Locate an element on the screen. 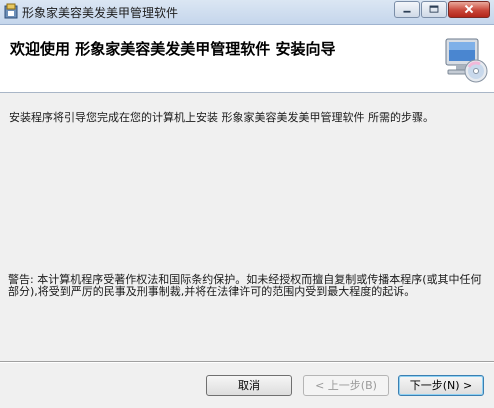  intro-text: 安装程序将引导您完成在您的计算机上安装 形象家美容美发美甲管理软件 所需的步骤。 is located at coordinates (221, 117).